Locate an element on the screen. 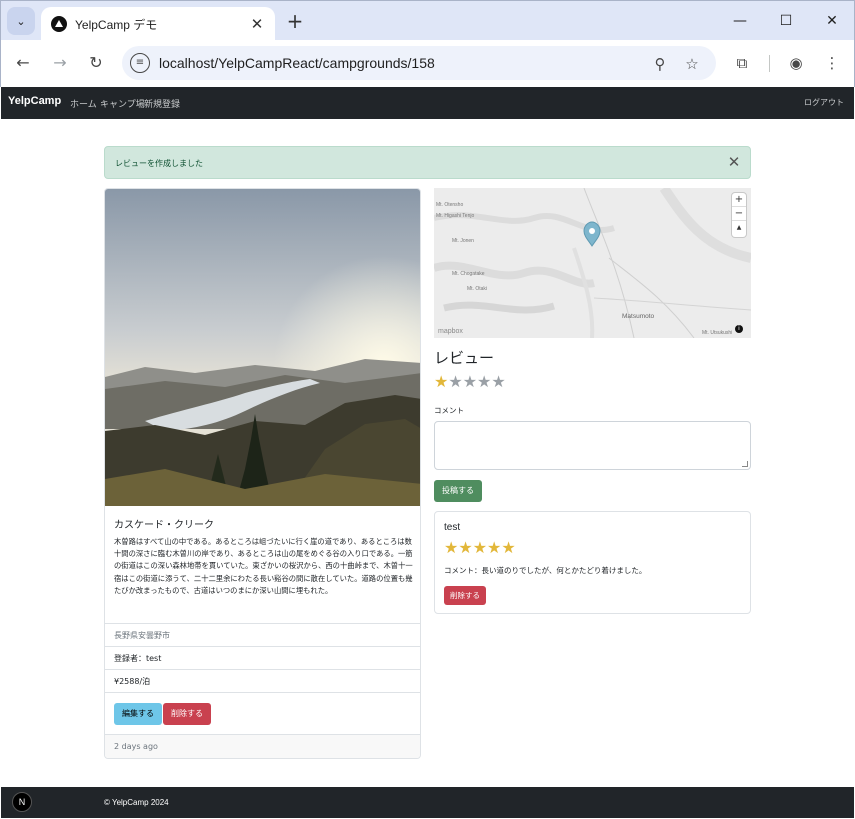 The width and height of the screenshot is (855, 819). profile-icon: ◉ is located at coordinates (796, 63).